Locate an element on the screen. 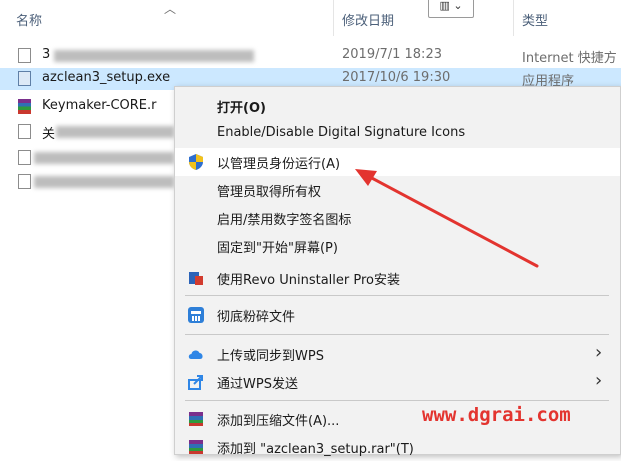 The height and width of the screenshot is (461, 621). file-row: 3 2019/7/1 18:23 Internet 快捷方 is located at coordinates (310, 56).